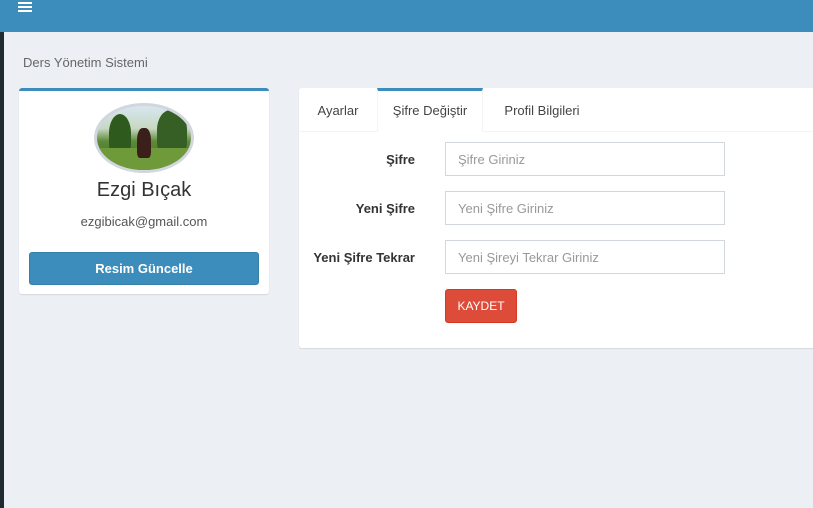 Image resolution: width=813 pixels, height=508 pixels. I want to click on avatar, so click(144, 138).